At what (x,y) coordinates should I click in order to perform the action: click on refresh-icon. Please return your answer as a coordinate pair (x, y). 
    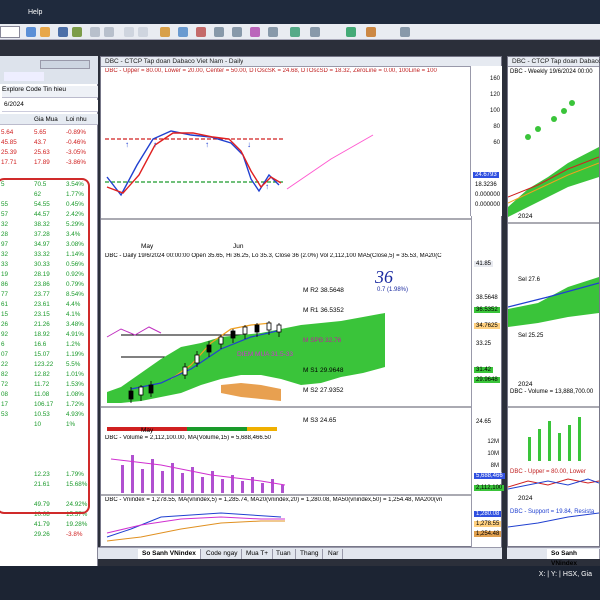
    Looking at the image, I should click on (295, 32).